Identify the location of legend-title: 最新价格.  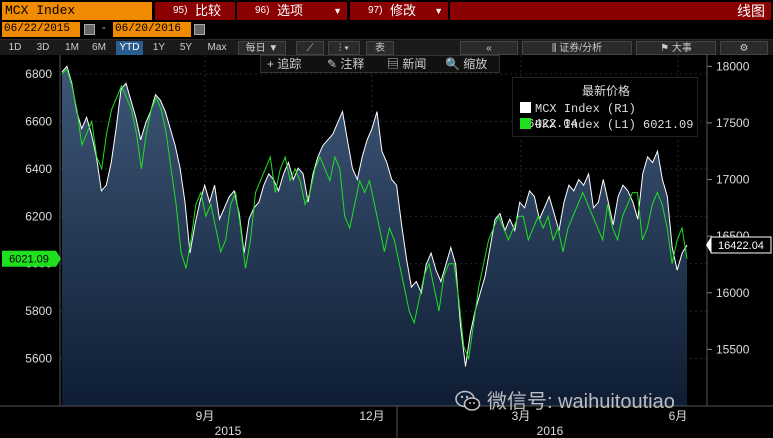
(605, 91).